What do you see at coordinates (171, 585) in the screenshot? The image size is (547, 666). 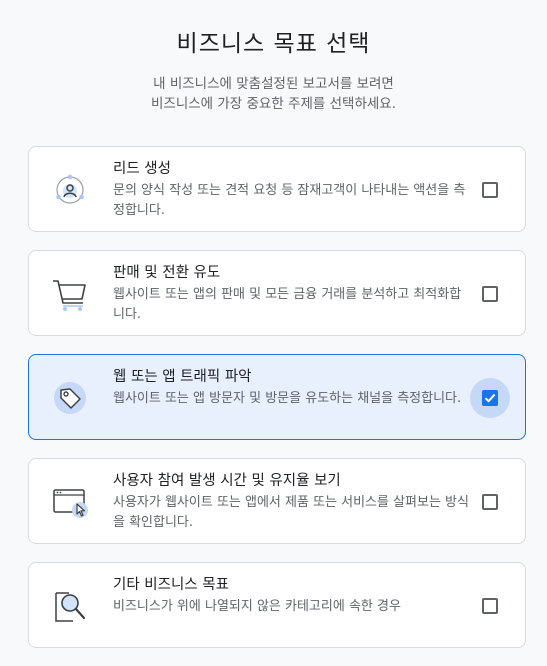 I see `option-heading: 기타 비즈니스 목표` at bounding box center [171, 585].